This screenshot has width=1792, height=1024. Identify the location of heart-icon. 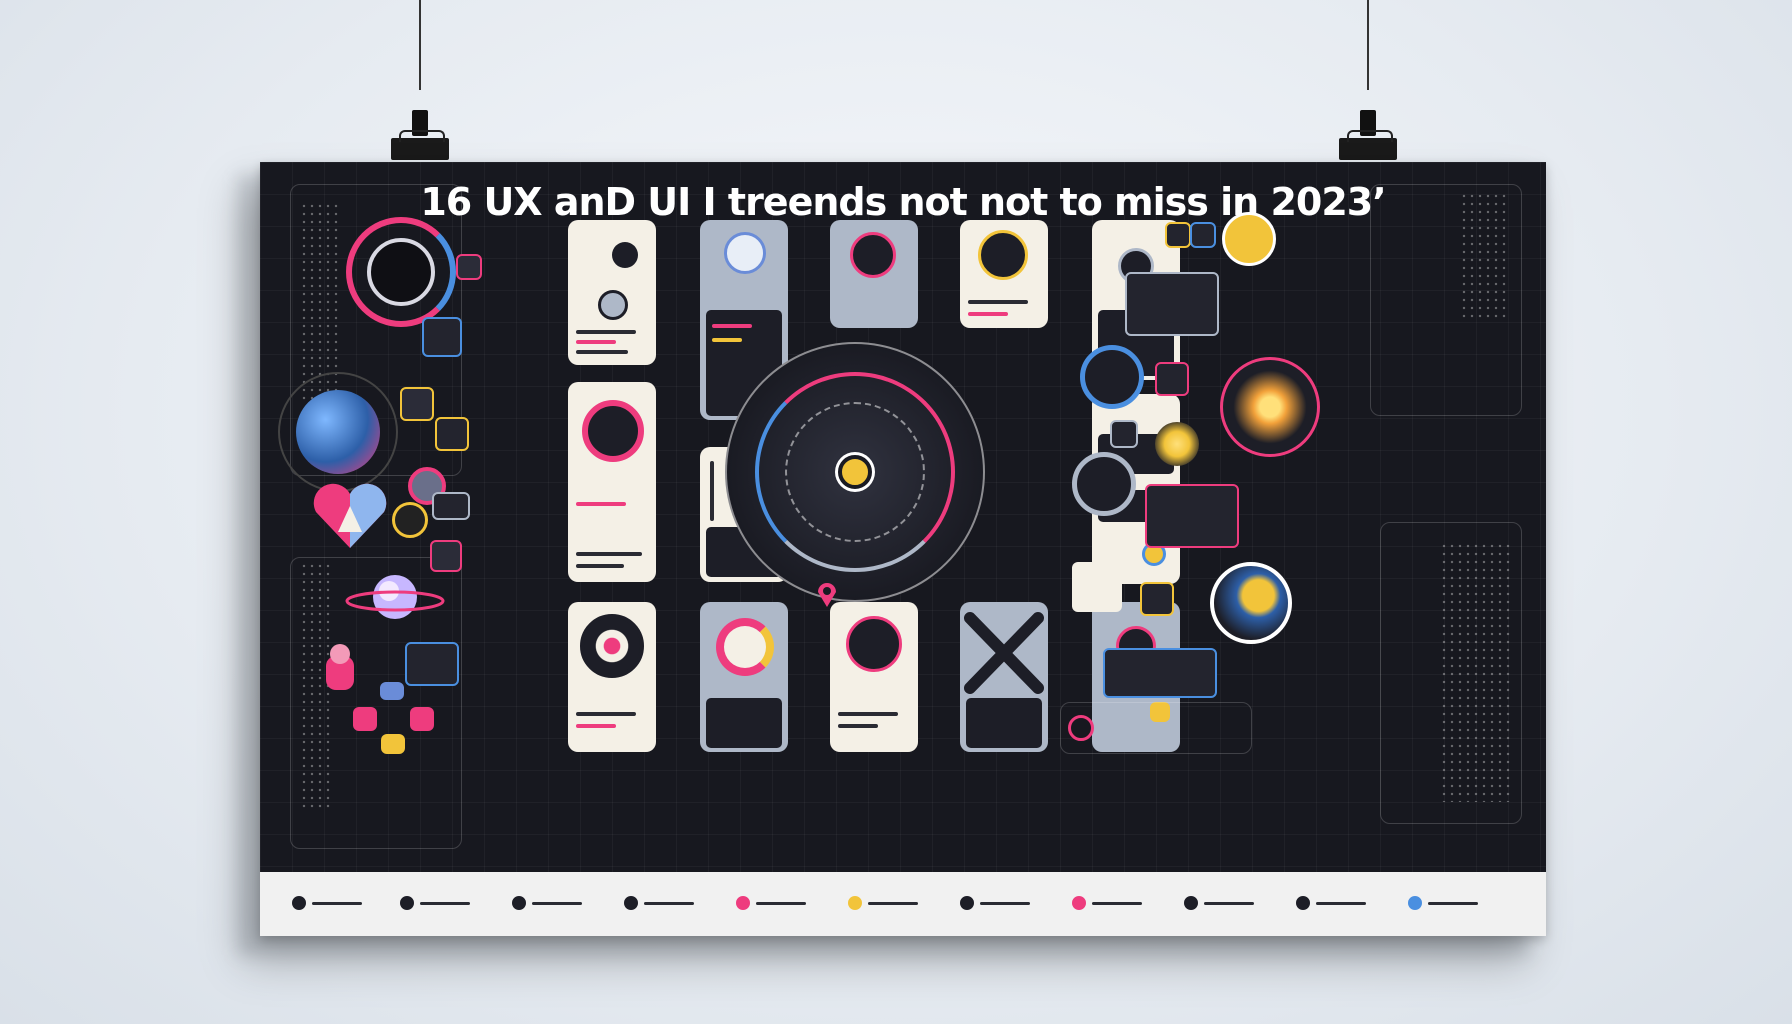
(350, 517).